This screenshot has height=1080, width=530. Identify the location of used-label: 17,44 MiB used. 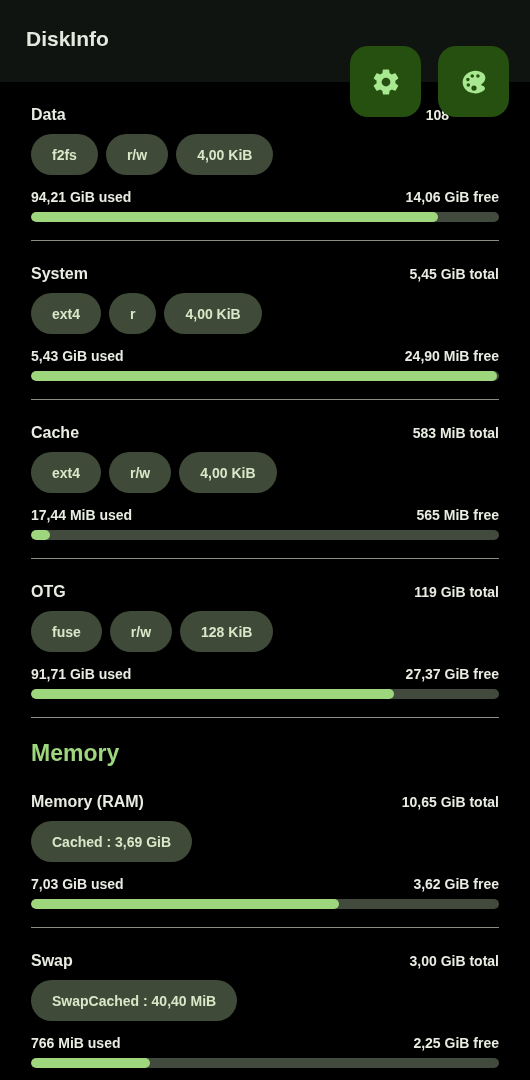
(82, 515).